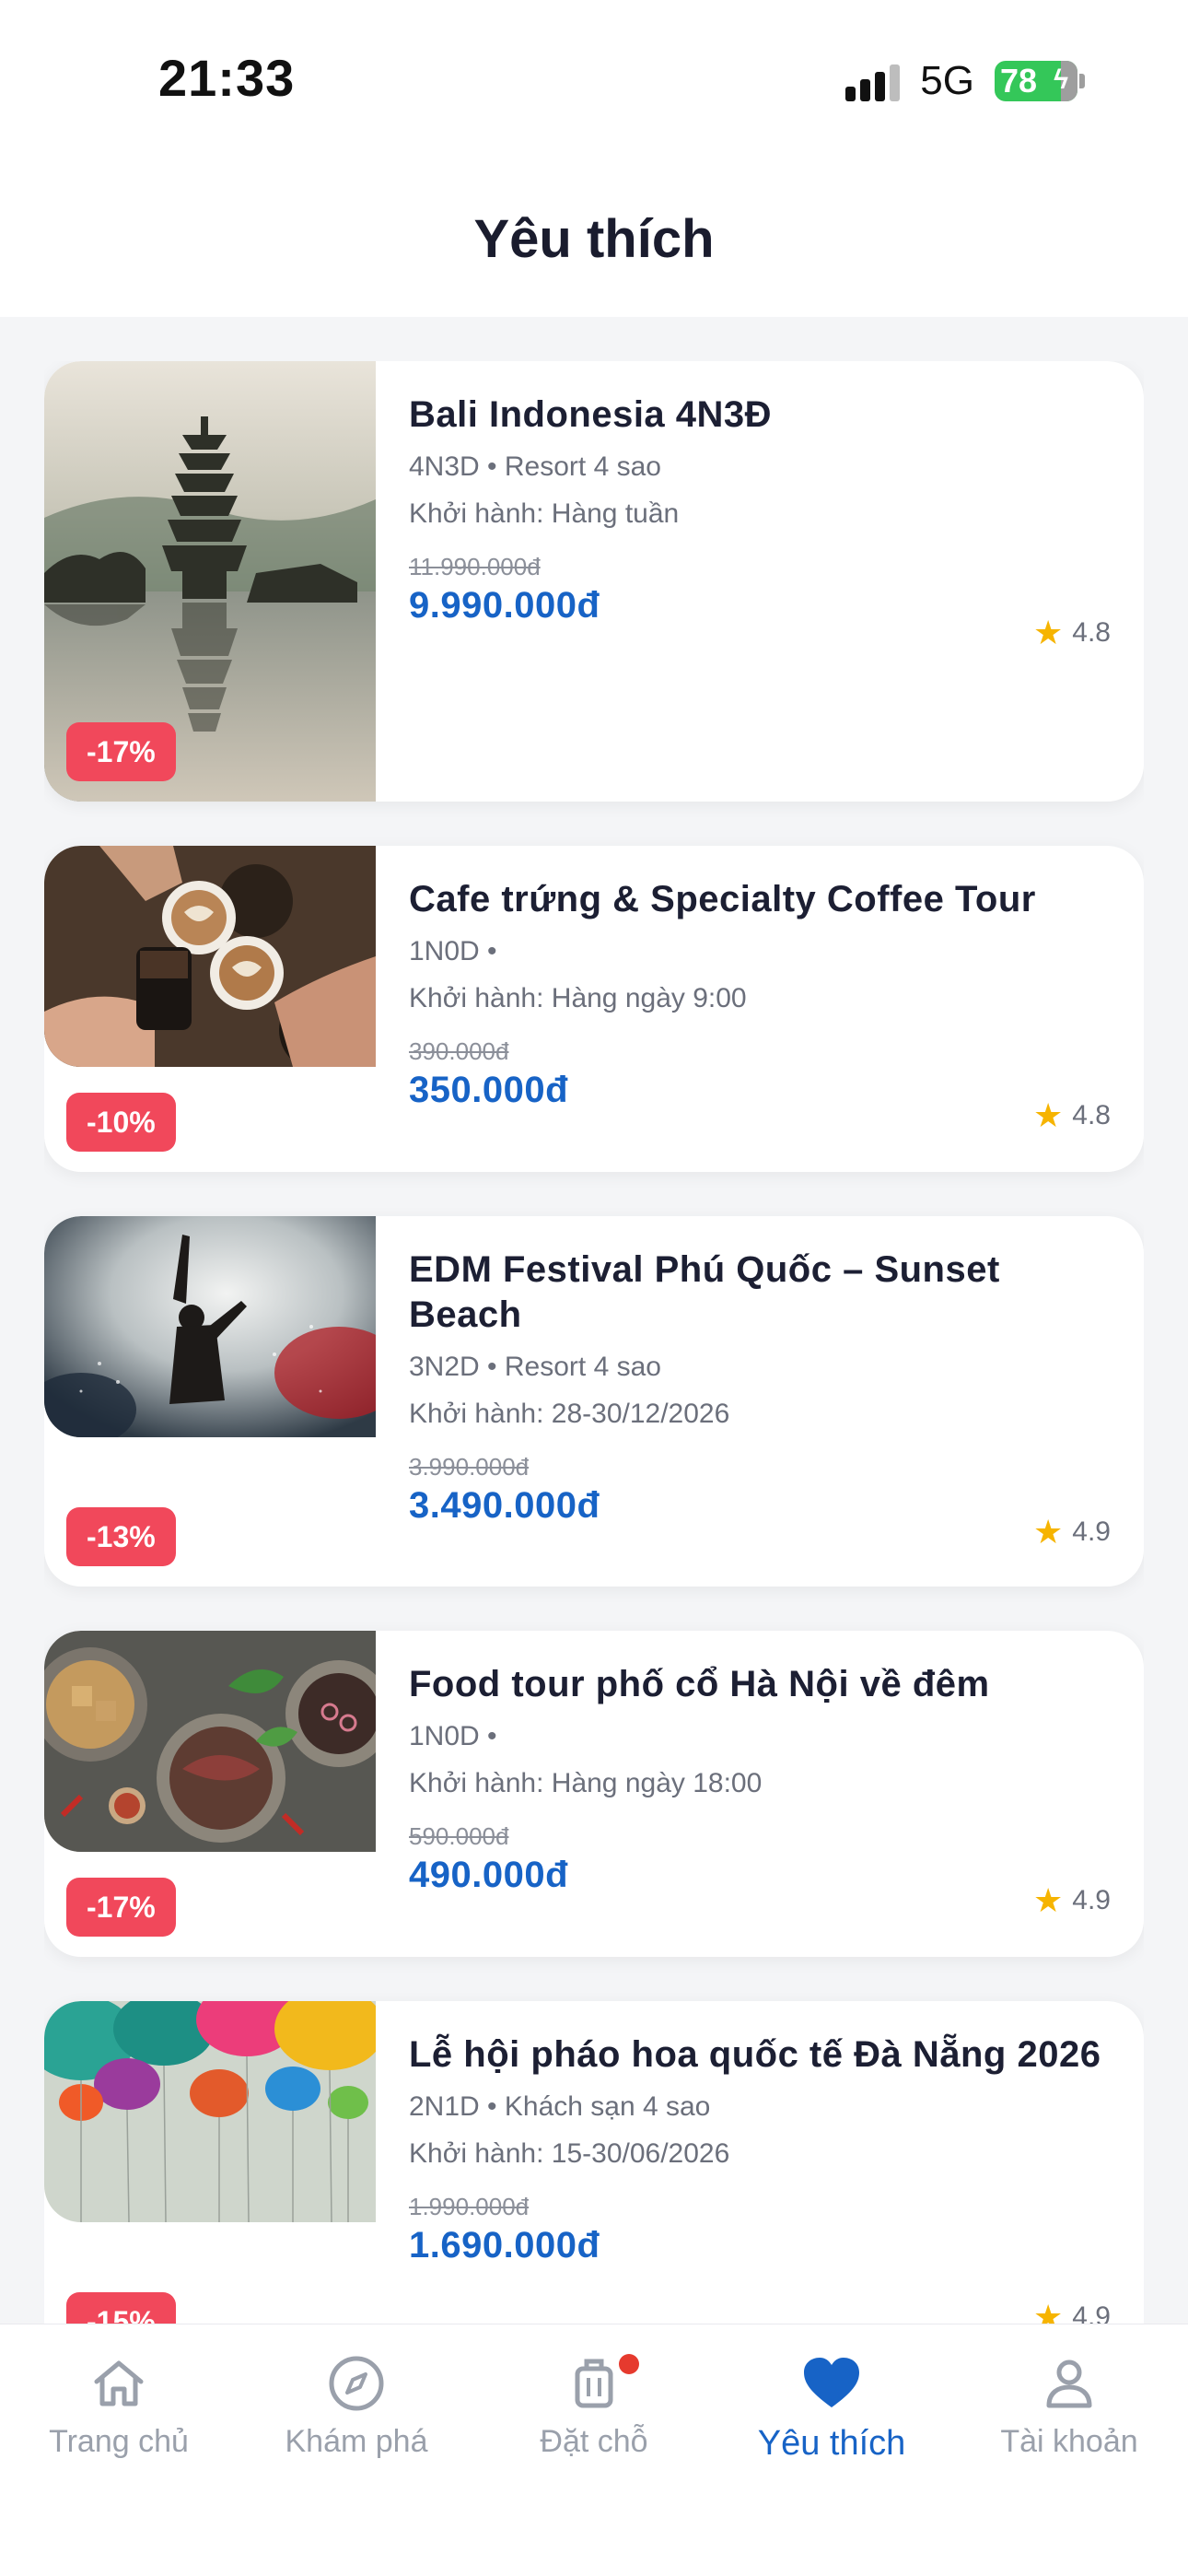  I want to click on tour-meta: 3N2D • Resort 4 sao, so click(535, 1367).